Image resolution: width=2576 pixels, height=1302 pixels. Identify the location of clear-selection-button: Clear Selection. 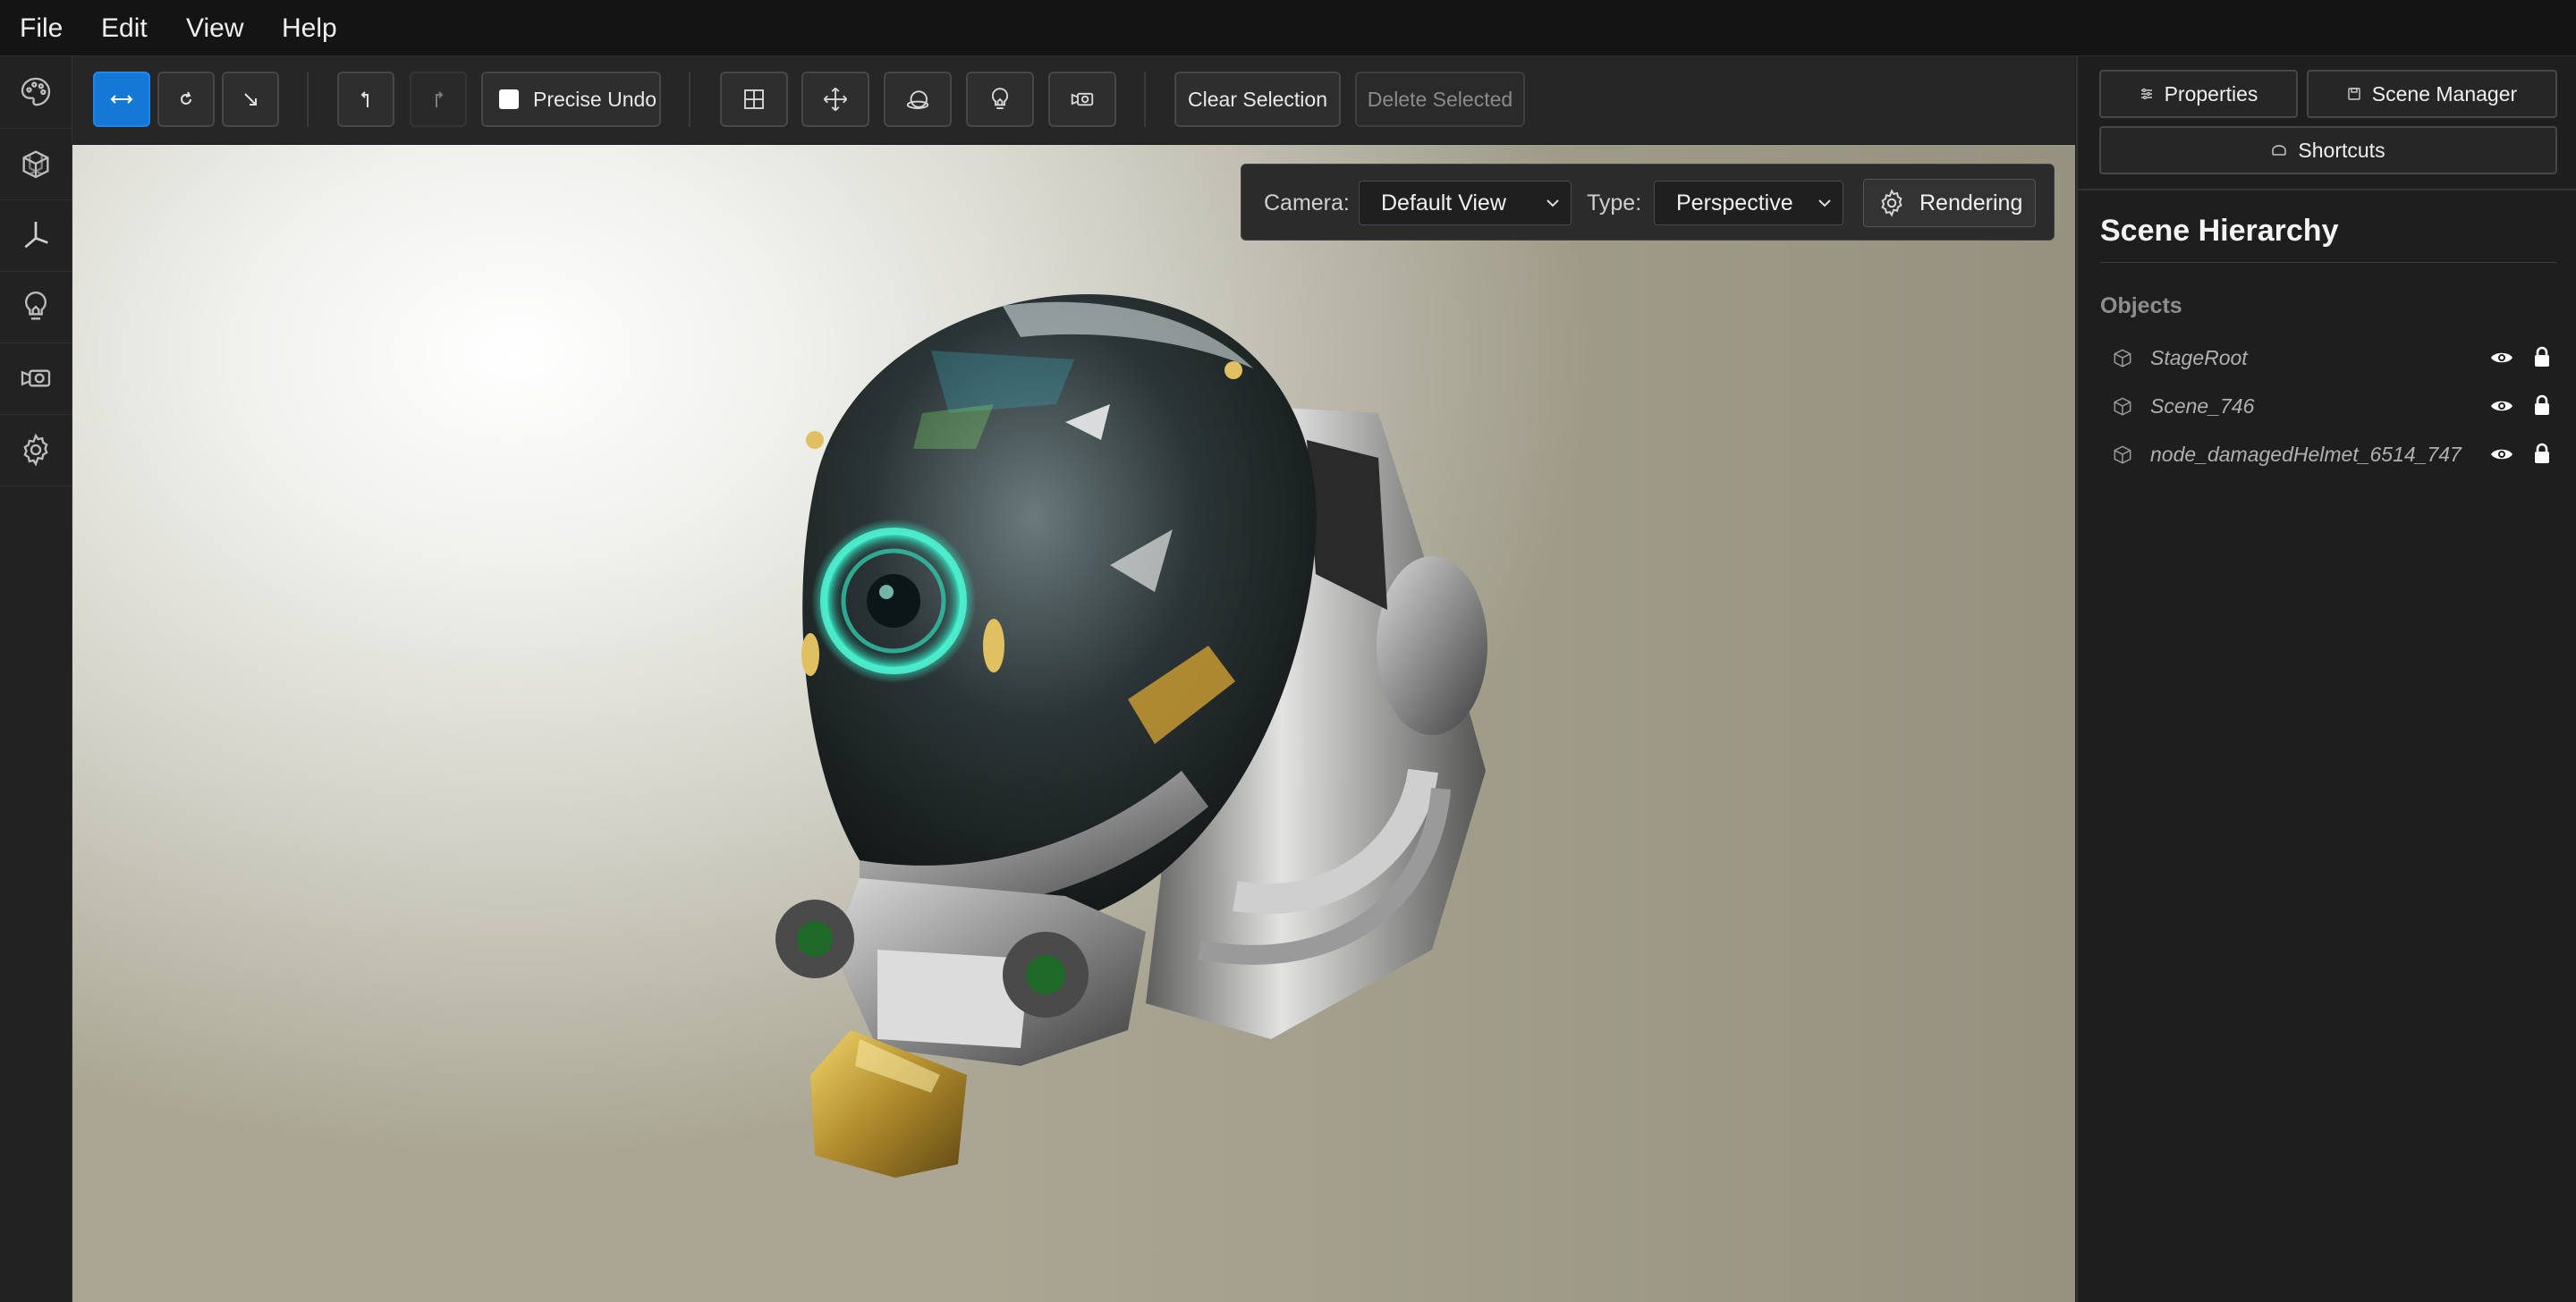
(1257, 99).